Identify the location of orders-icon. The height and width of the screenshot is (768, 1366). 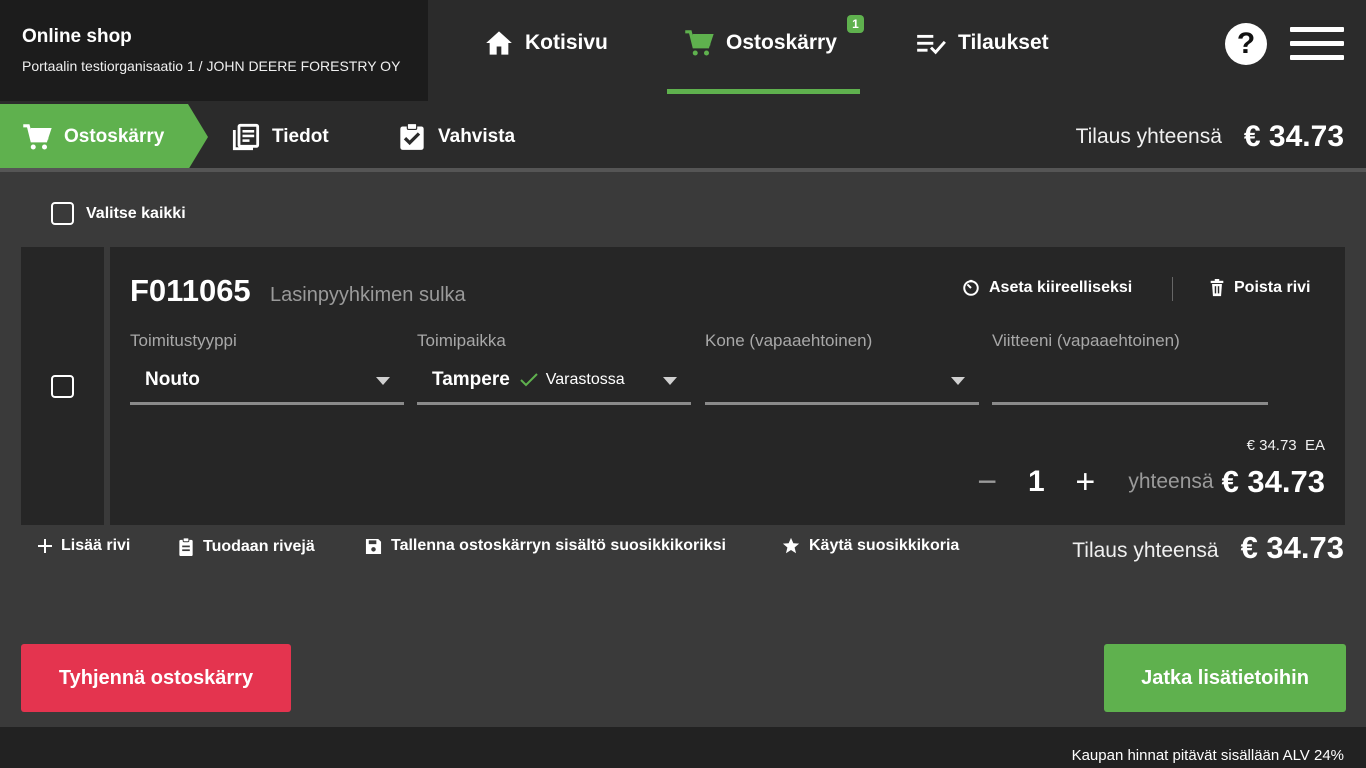
(931, 44).